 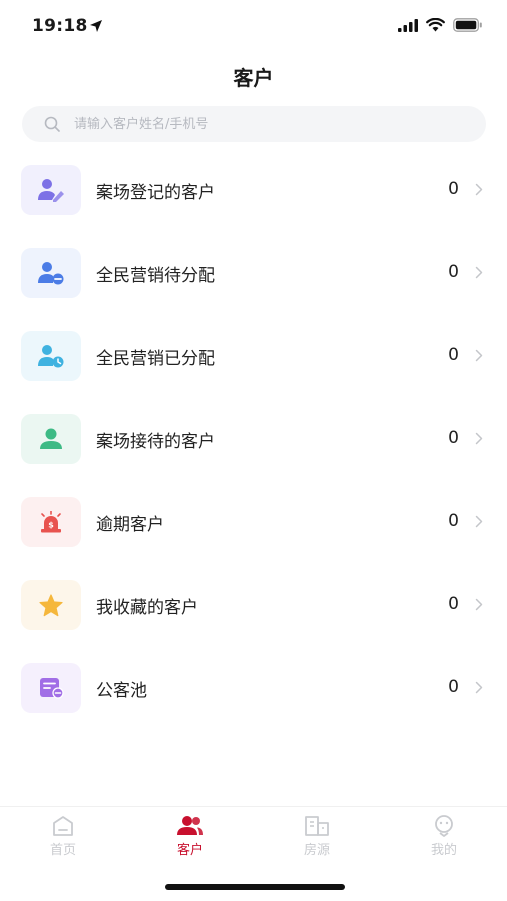 What do you see at coordinates (316, 850) in the screenshot?
I see `tab-label: 房源` at bounding box center [316, 850].